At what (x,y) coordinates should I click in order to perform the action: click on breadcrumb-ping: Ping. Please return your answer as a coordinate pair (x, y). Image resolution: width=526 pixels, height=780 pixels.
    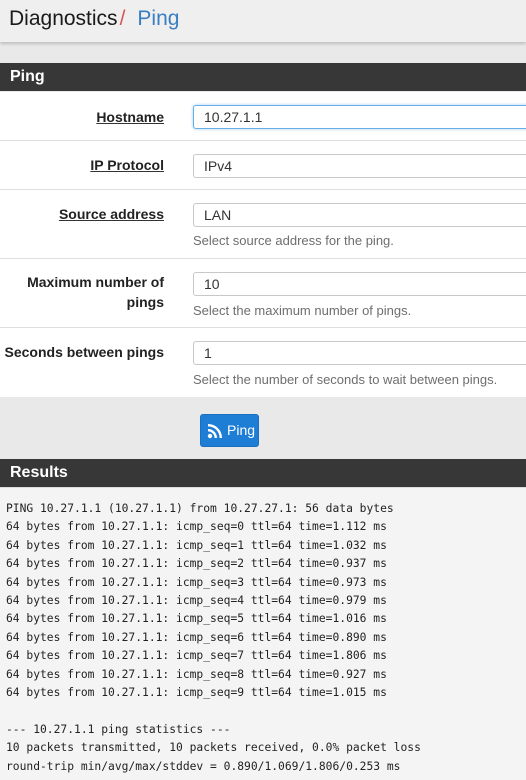
    Looking at the image, I should click on (158, 18).